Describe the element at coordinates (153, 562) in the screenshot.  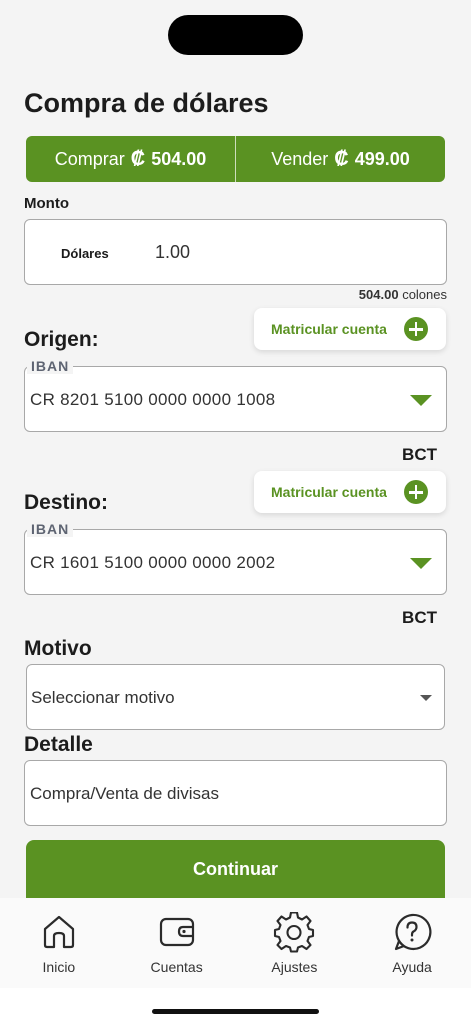
I see `destination-iban-value: CR 1601 5100 0000 0000 2002` at that location.